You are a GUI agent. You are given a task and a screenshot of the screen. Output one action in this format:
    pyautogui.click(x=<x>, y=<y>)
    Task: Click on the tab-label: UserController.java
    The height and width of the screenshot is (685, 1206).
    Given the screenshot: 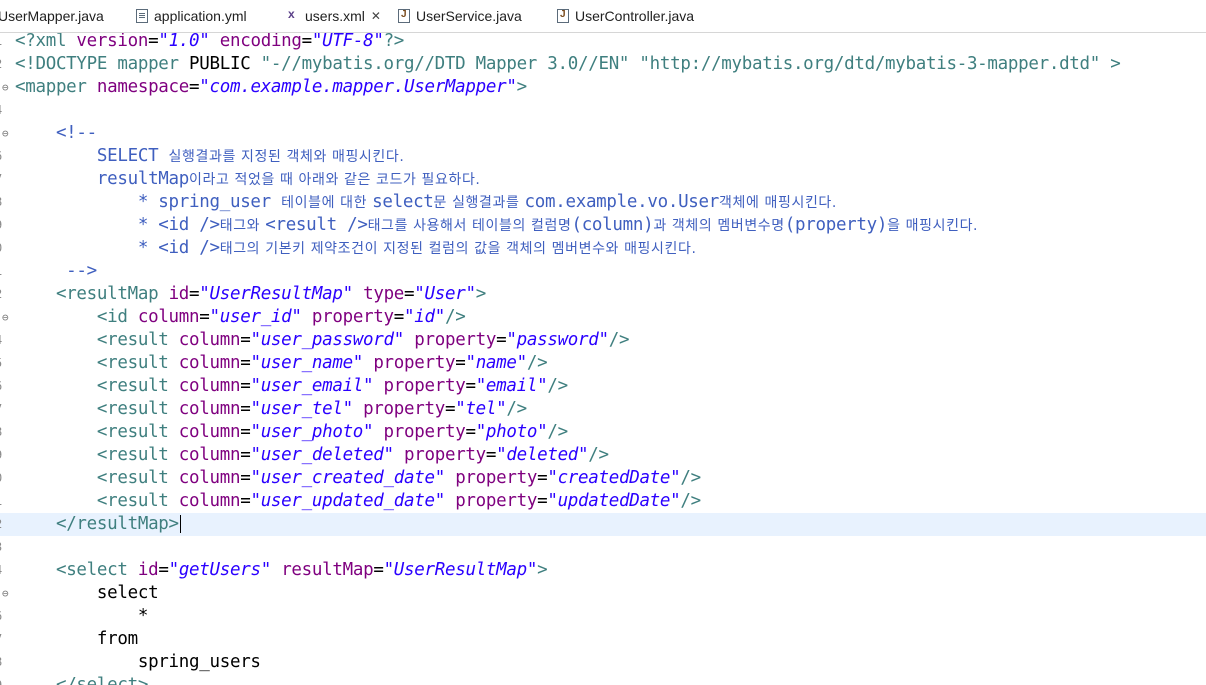 What is the action you would take?
    pyautogui.click(x=635, y=16)
    